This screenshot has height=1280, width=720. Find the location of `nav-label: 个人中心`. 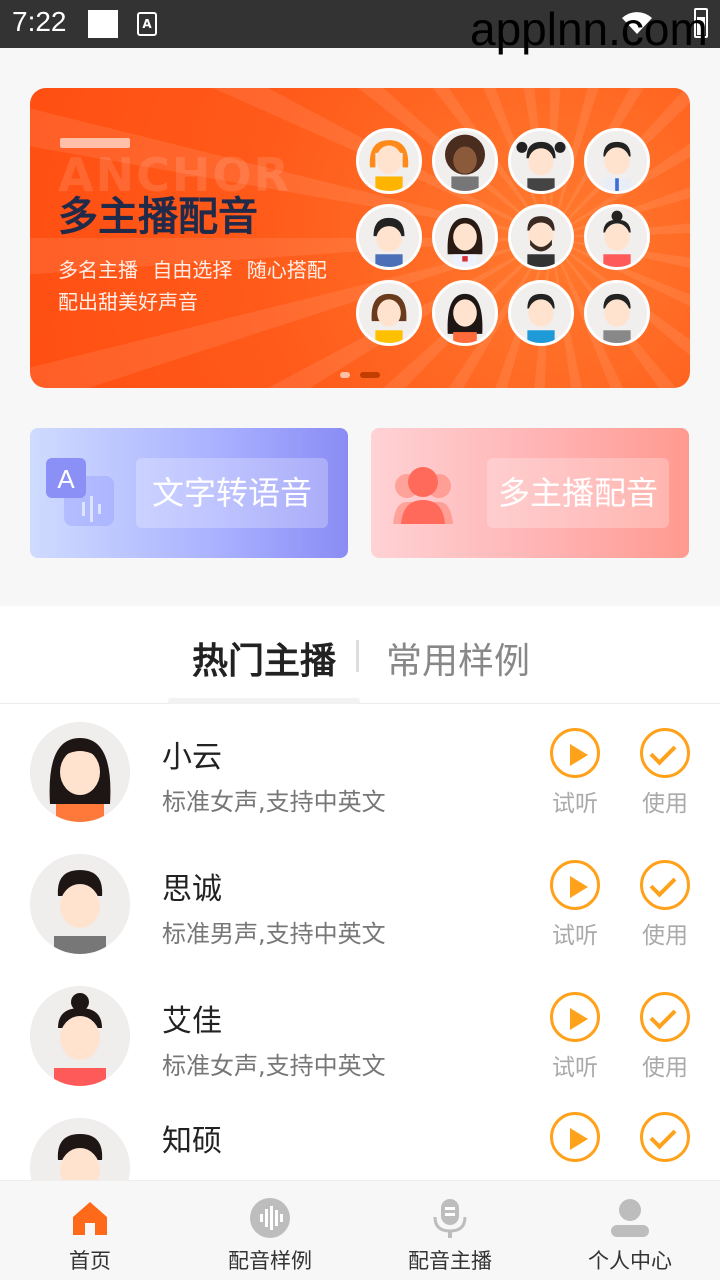

nav-label: 个人中心 is located at coordinates (630, 1261).